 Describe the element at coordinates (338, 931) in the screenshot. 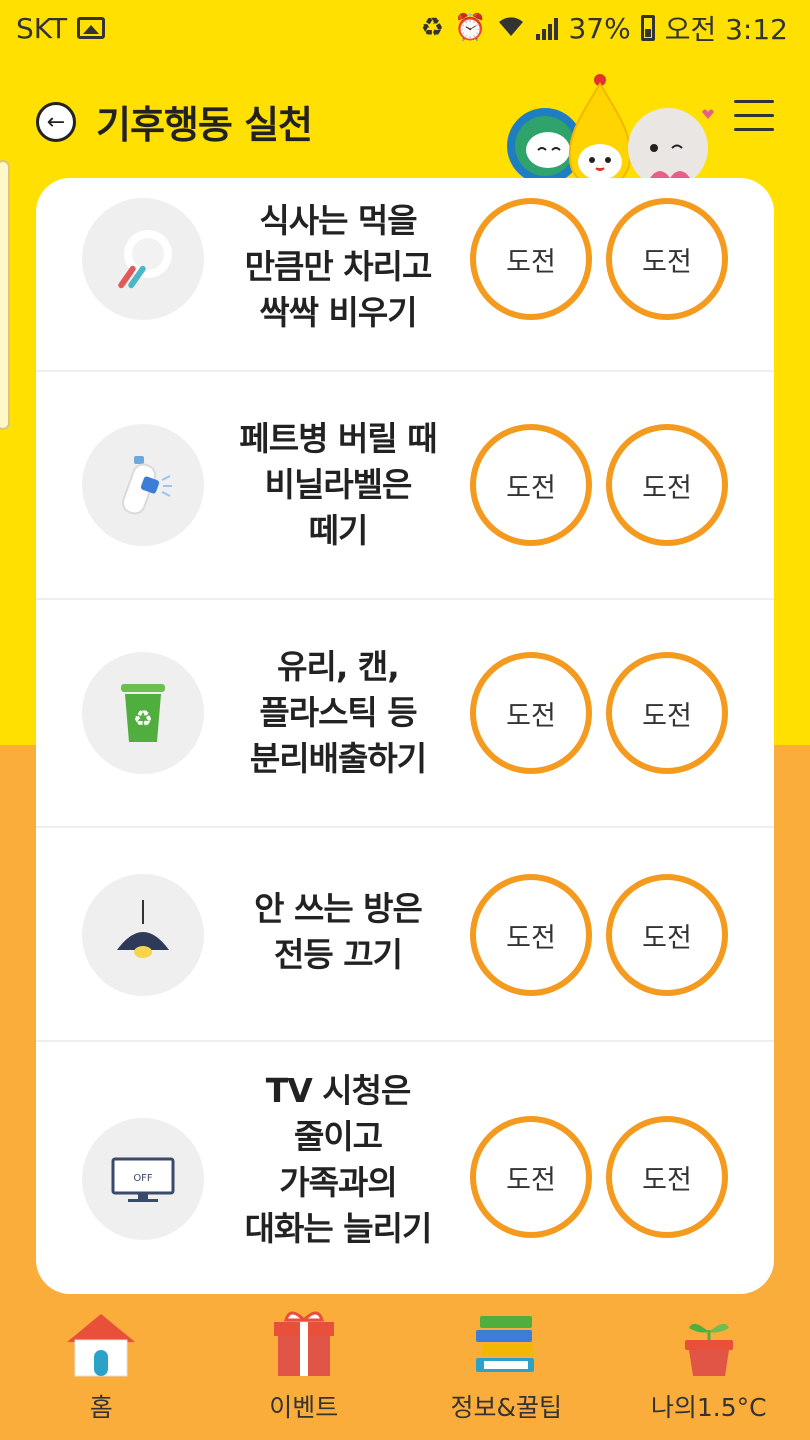

I see `action-text: 안 쓰는 방은 전등 끄기` at that location.